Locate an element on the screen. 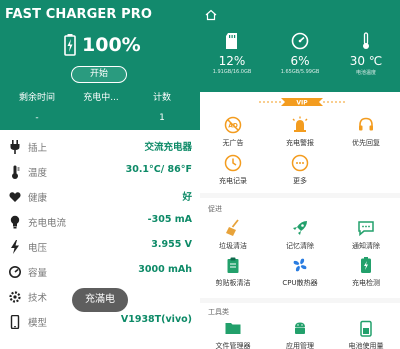 The width and height of the screenshot is (400, 349). info-value: V1938T(vivo) is located at coordinates (156, 319).